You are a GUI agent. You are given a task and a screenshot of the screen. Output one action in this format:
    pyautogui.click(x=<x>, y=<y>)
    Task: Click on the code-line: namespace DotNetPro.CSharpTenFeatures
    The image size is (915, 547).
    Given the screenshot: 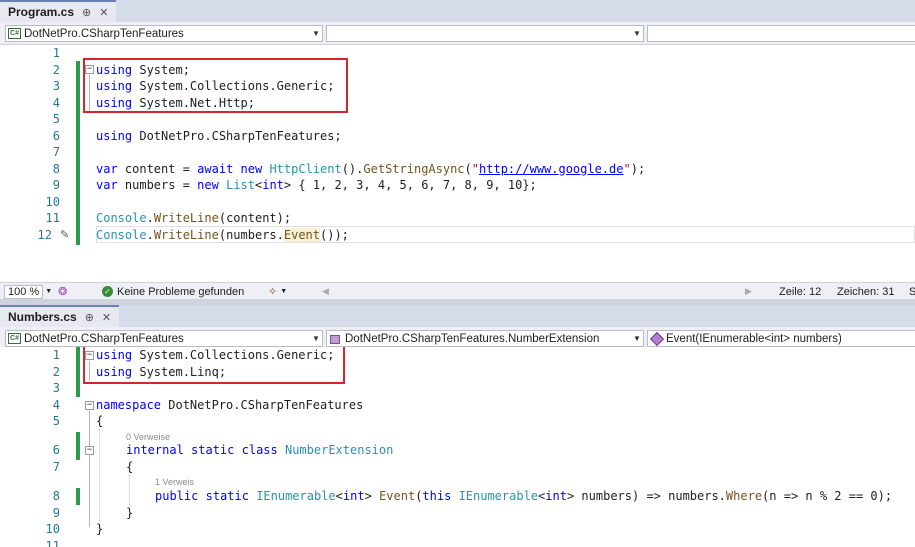 What is the action you would take?
    pyautogui.click(x=229, y=405)
    